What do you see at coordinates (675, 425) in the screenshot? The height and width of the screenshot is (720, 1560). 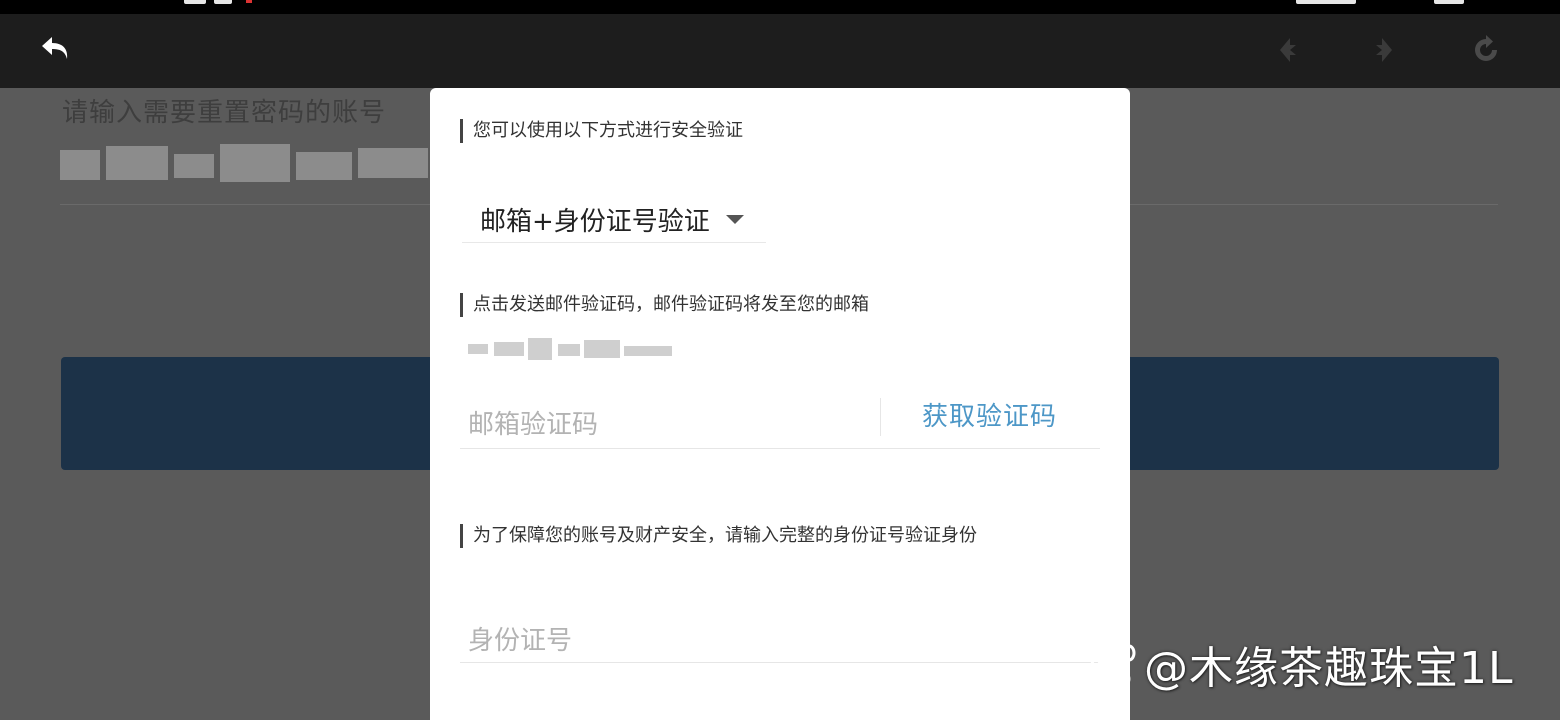 I see `email-code-input` at bounding box center [675, 425].